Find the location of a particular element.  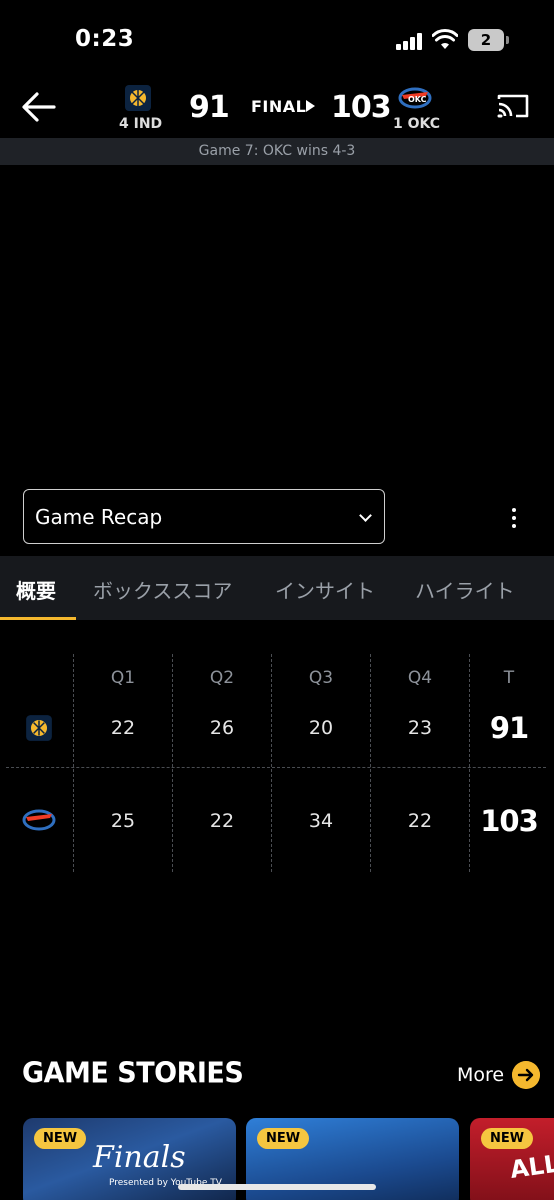

cellular-signal-icon is located at coordinates (411, 41).